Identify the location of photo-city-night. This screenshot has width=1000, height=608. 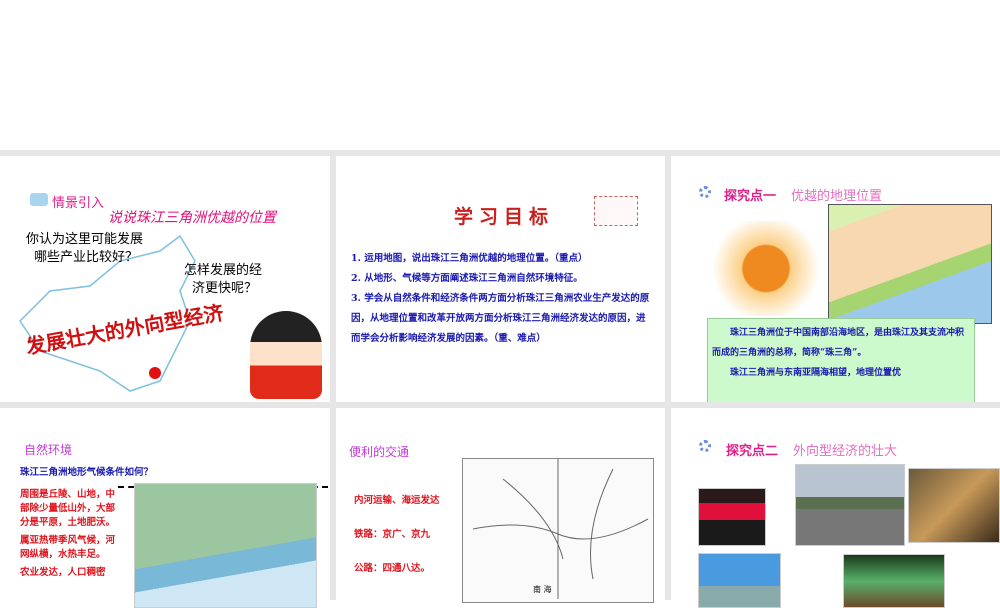
(954, 505).